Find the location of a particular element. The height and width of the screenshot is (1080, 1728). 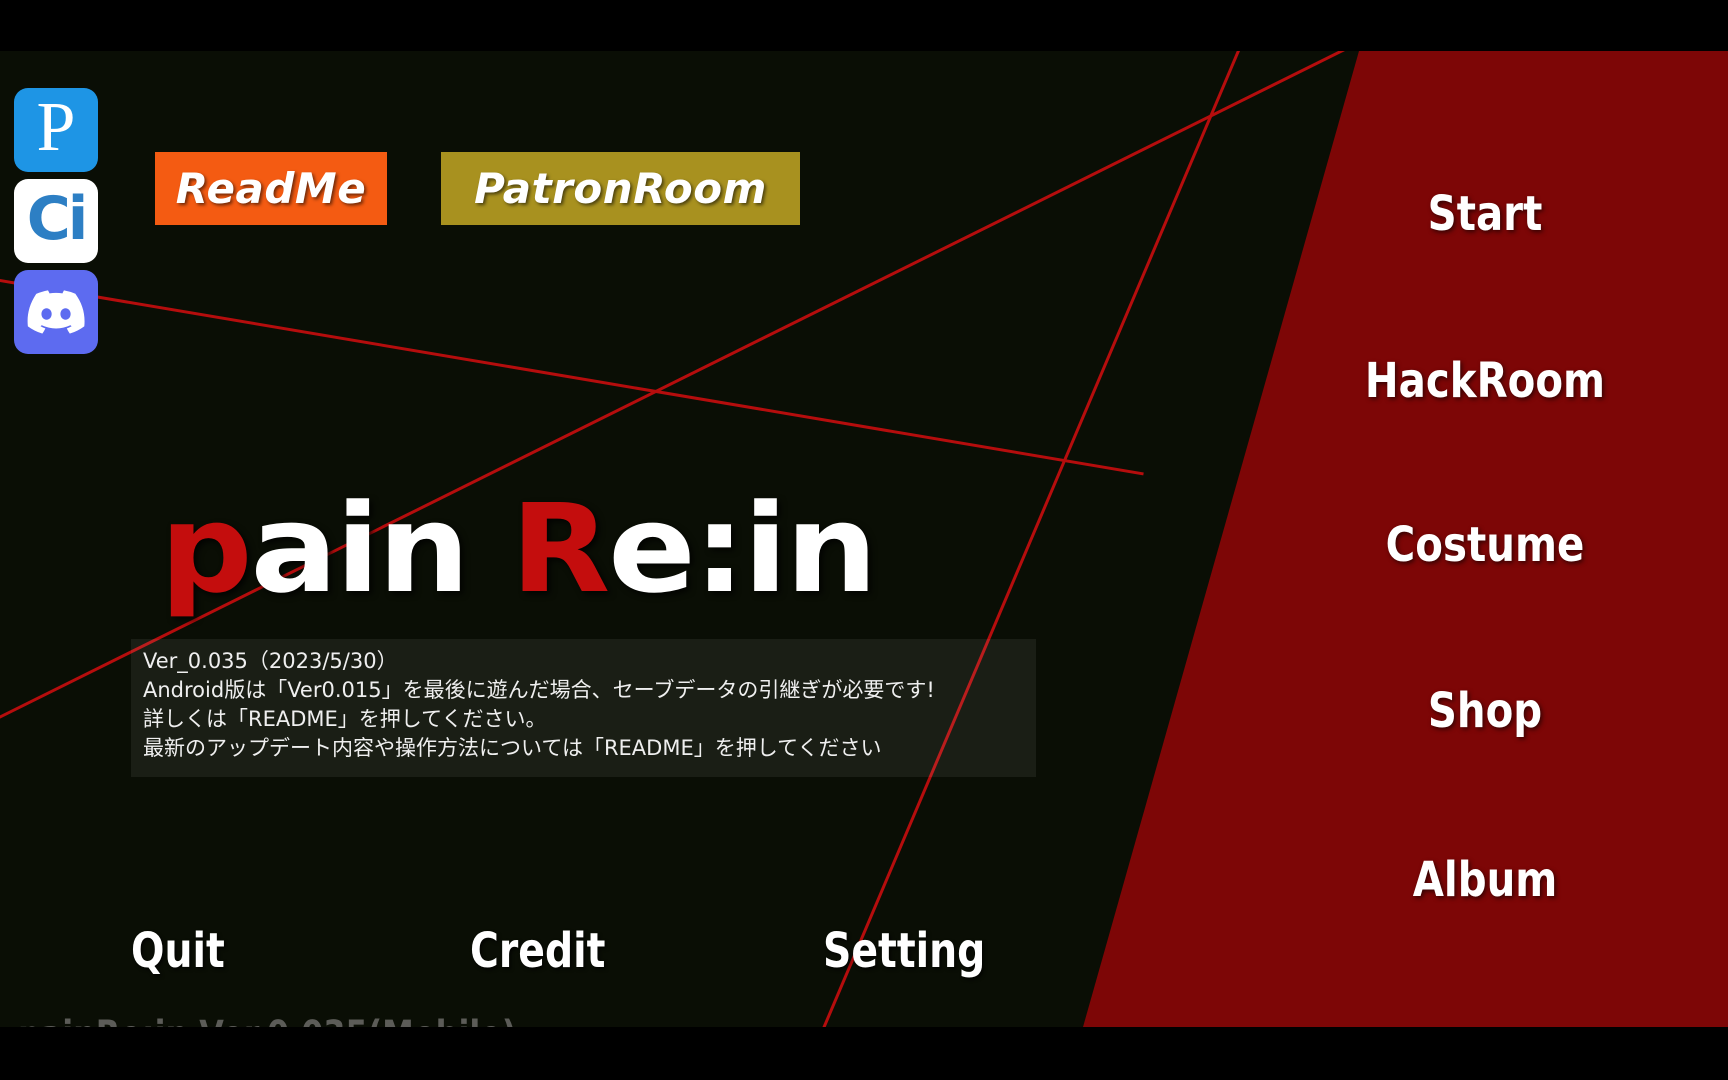

patreon-icon: P is located at coordinates (56, 130).